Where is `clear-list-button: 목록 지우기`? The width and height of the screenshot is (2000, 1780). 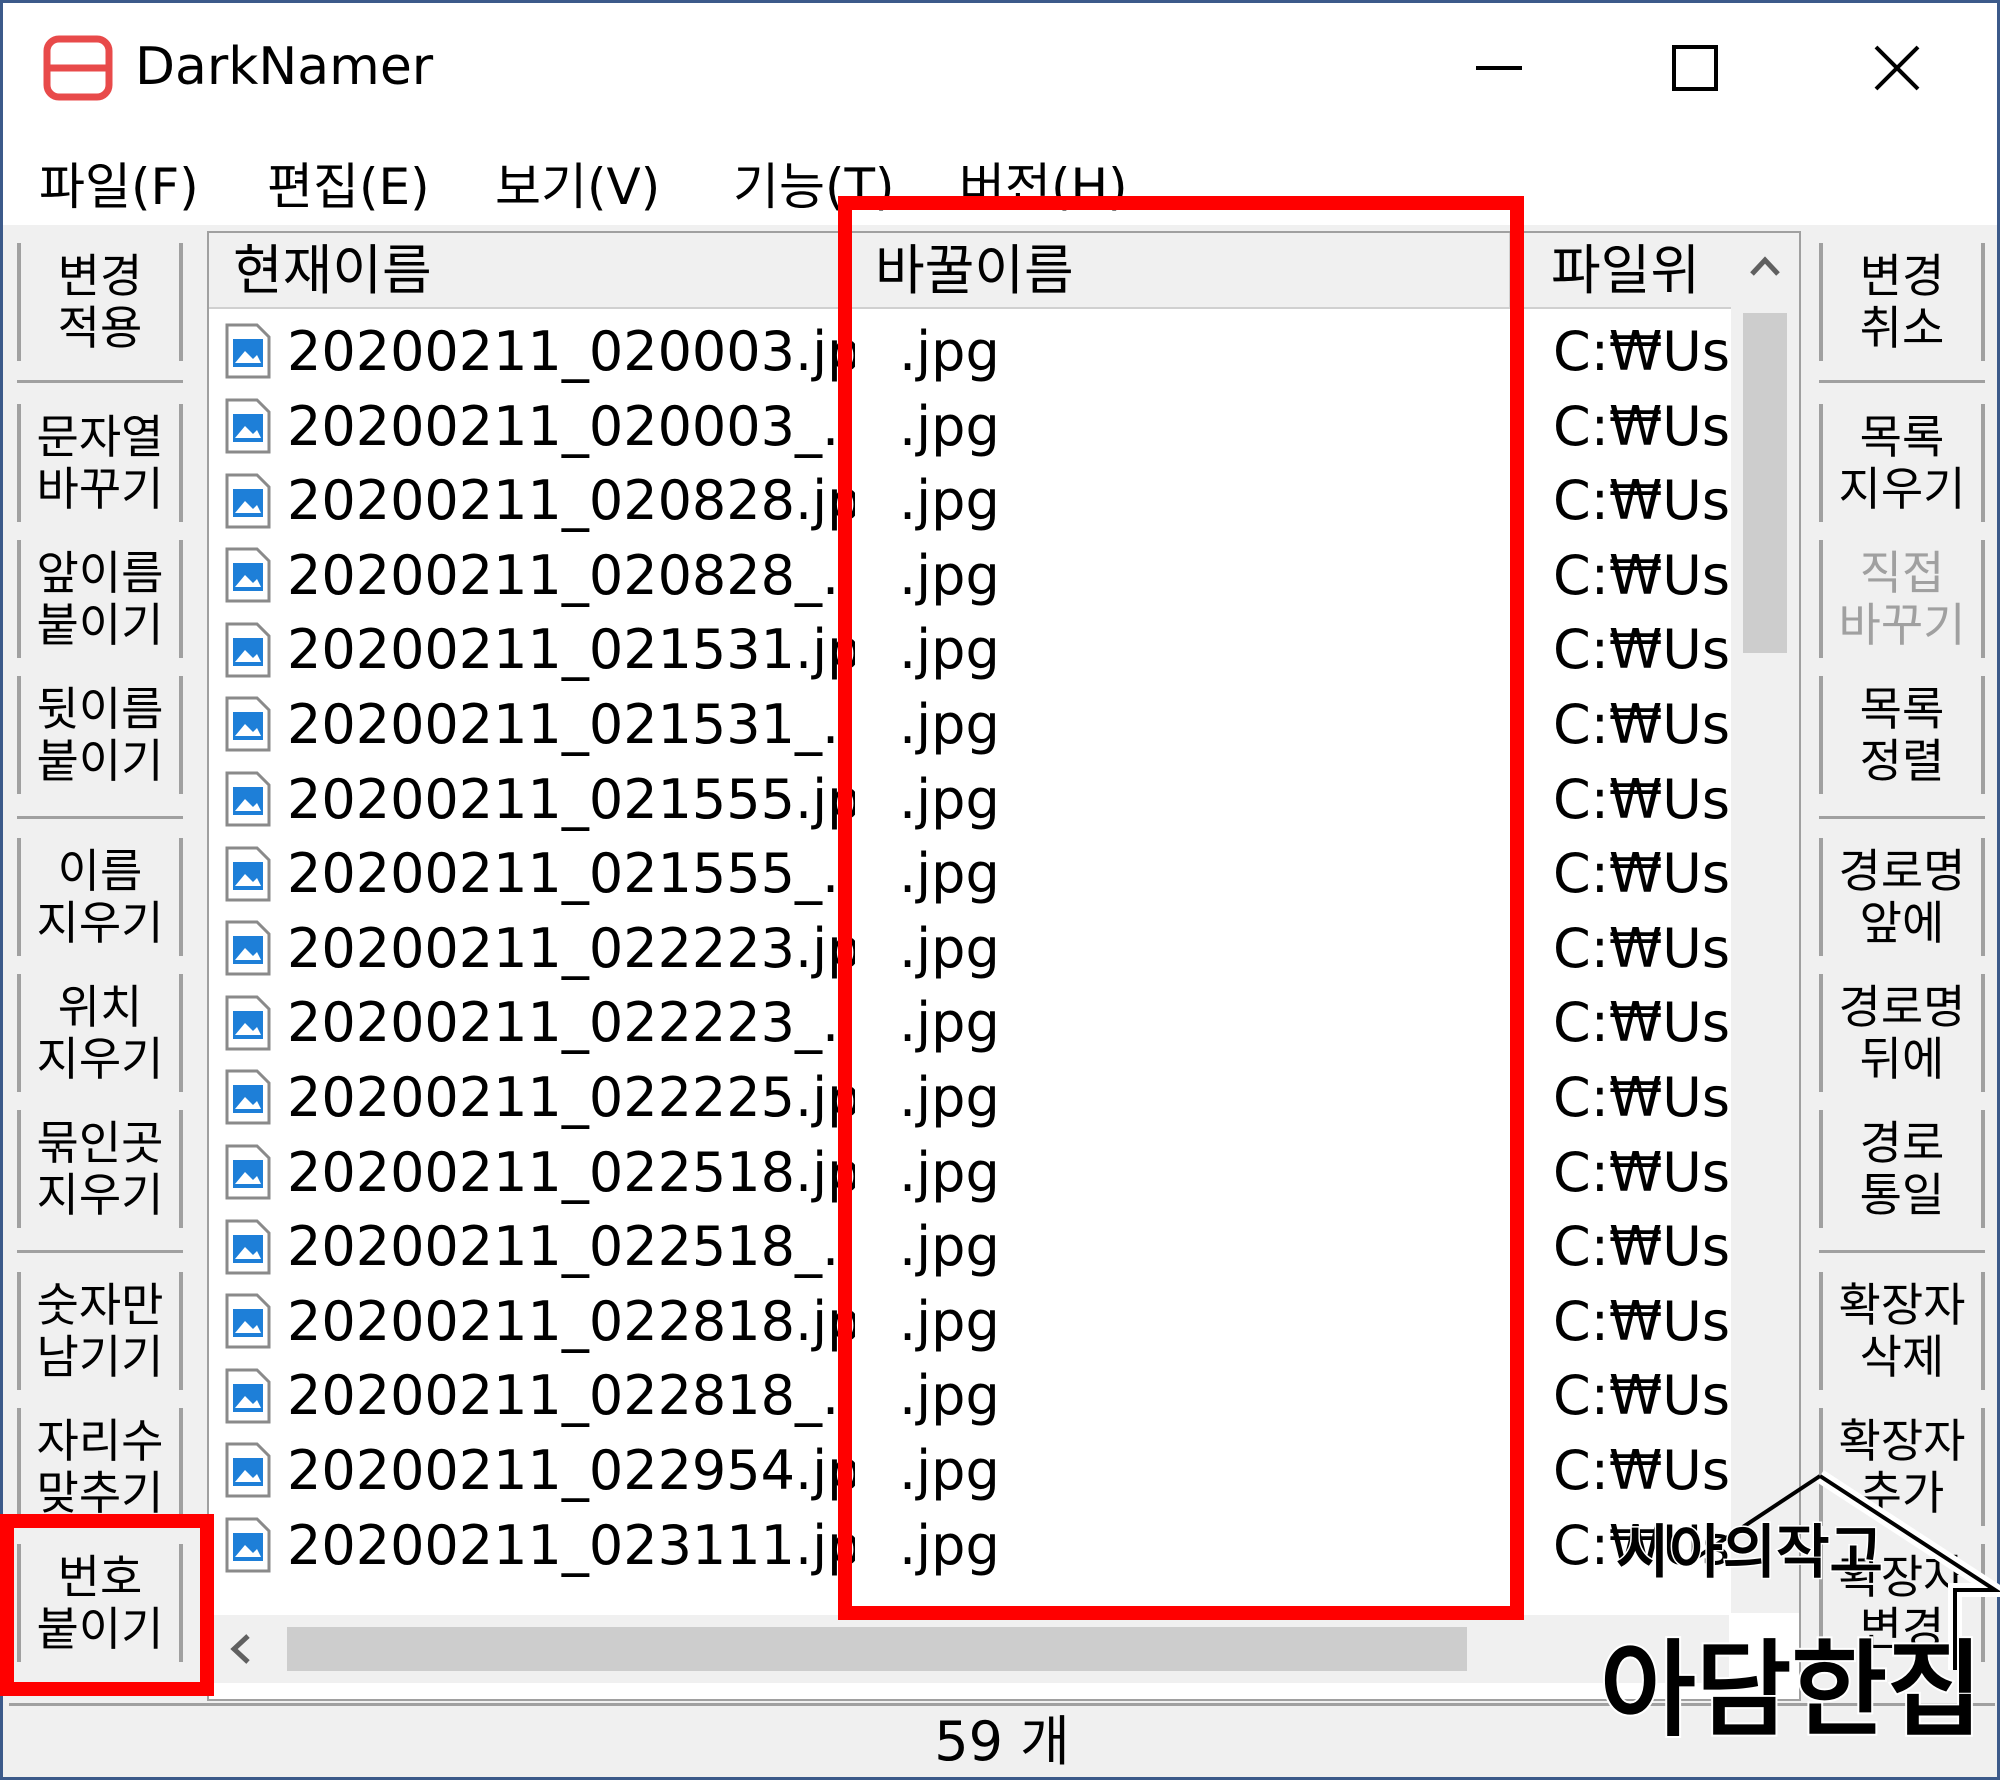
clear-list-button: 목록 지우기 is located at coordinates (1902, 463).